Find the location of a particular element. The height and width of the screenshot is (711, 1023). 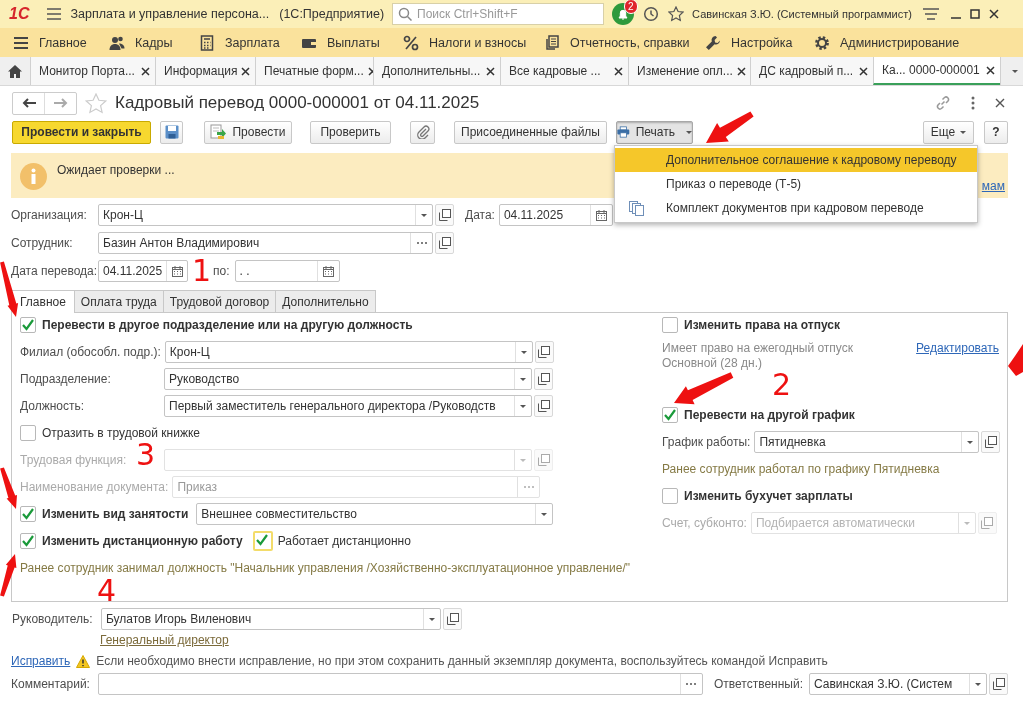

field-label: Дата: is located at coordinates (480, 215).